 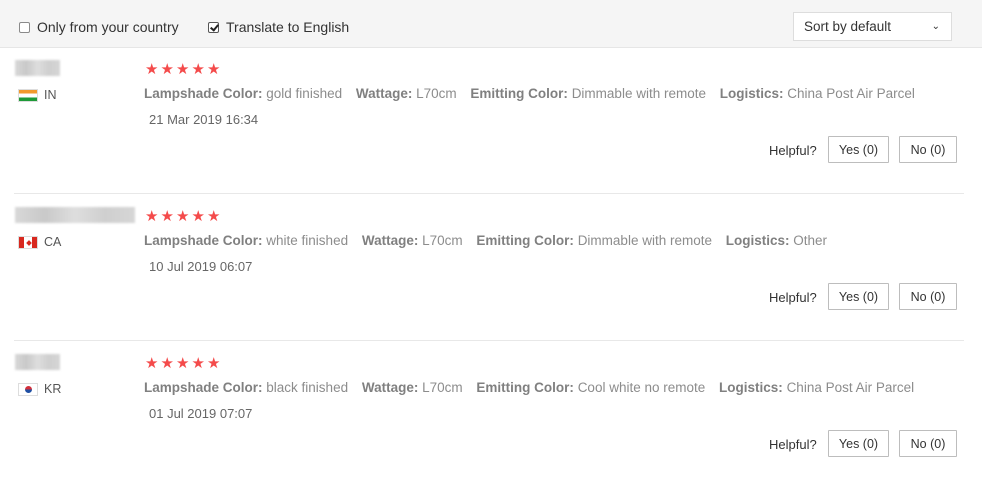 I want to click on review-date: 21 Mar 2019 16:34, so click(x=204, y=119).